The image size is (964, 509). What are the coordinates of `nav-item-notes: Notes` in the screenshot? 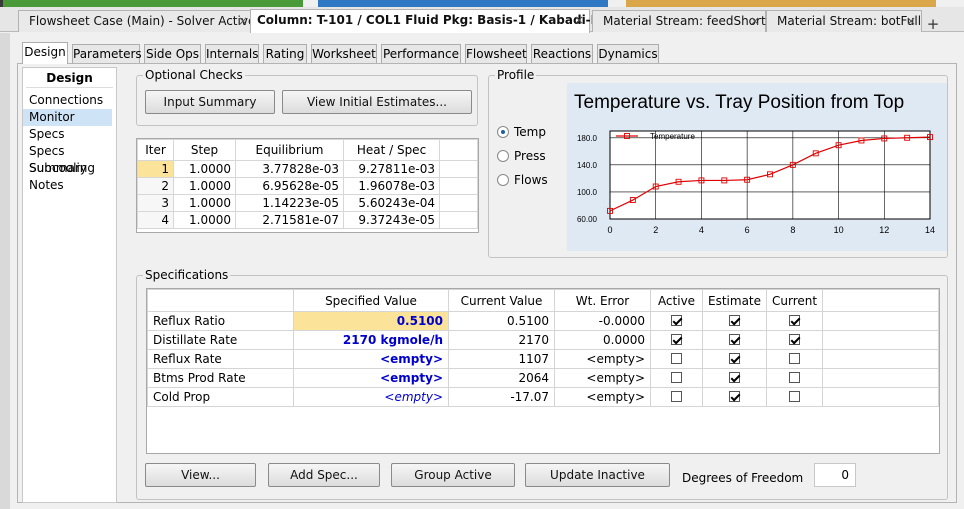 It's located at (69, 185).